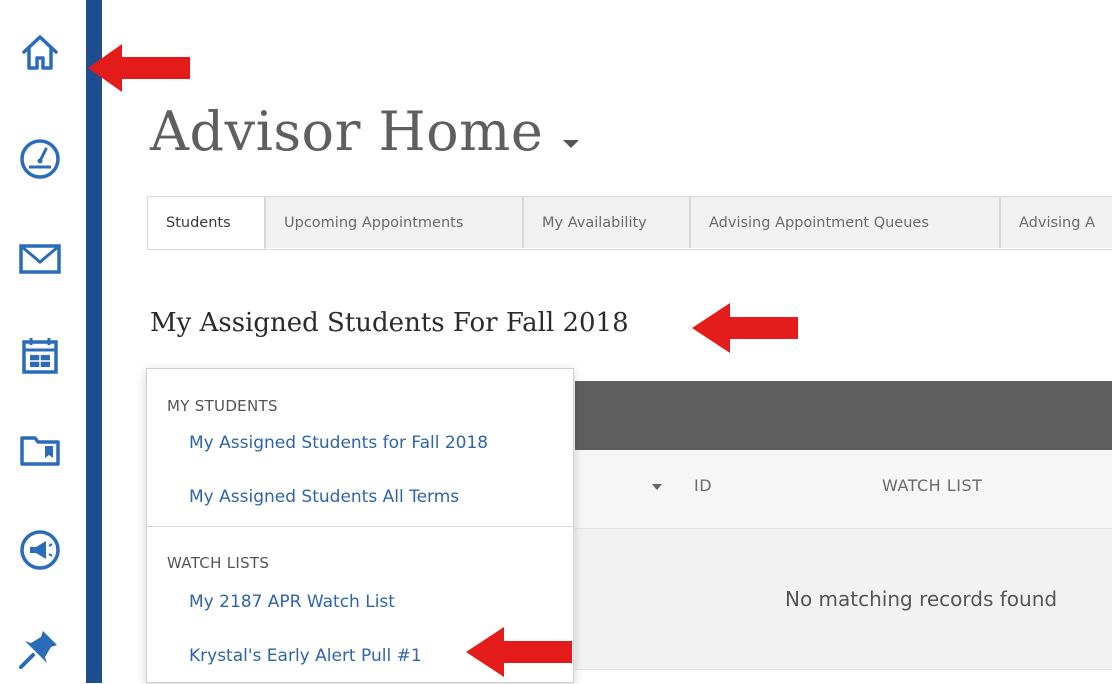 The height and width of the screenshot is (684, 1112). Describe the element at coordinates (360, 526) in the screenshot. I see `dropdown-divider` at that location.